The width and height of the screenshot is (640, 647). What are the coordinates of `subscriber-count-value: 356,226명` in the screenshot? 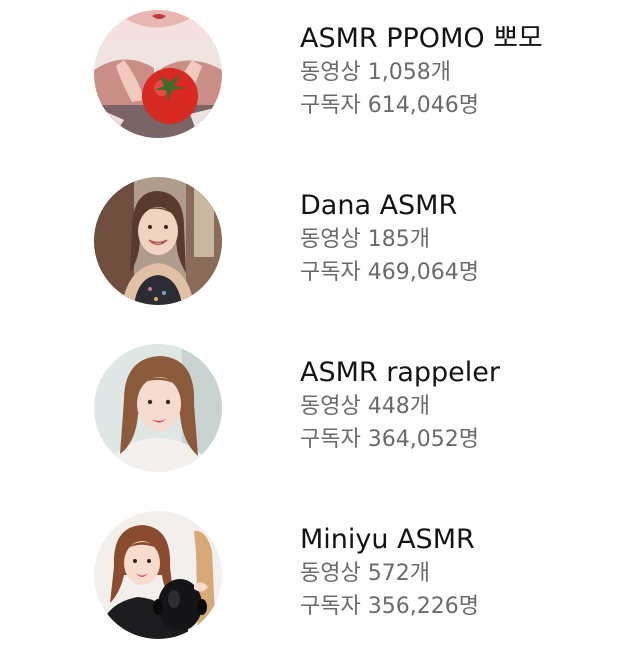 It's located at (423, 606).